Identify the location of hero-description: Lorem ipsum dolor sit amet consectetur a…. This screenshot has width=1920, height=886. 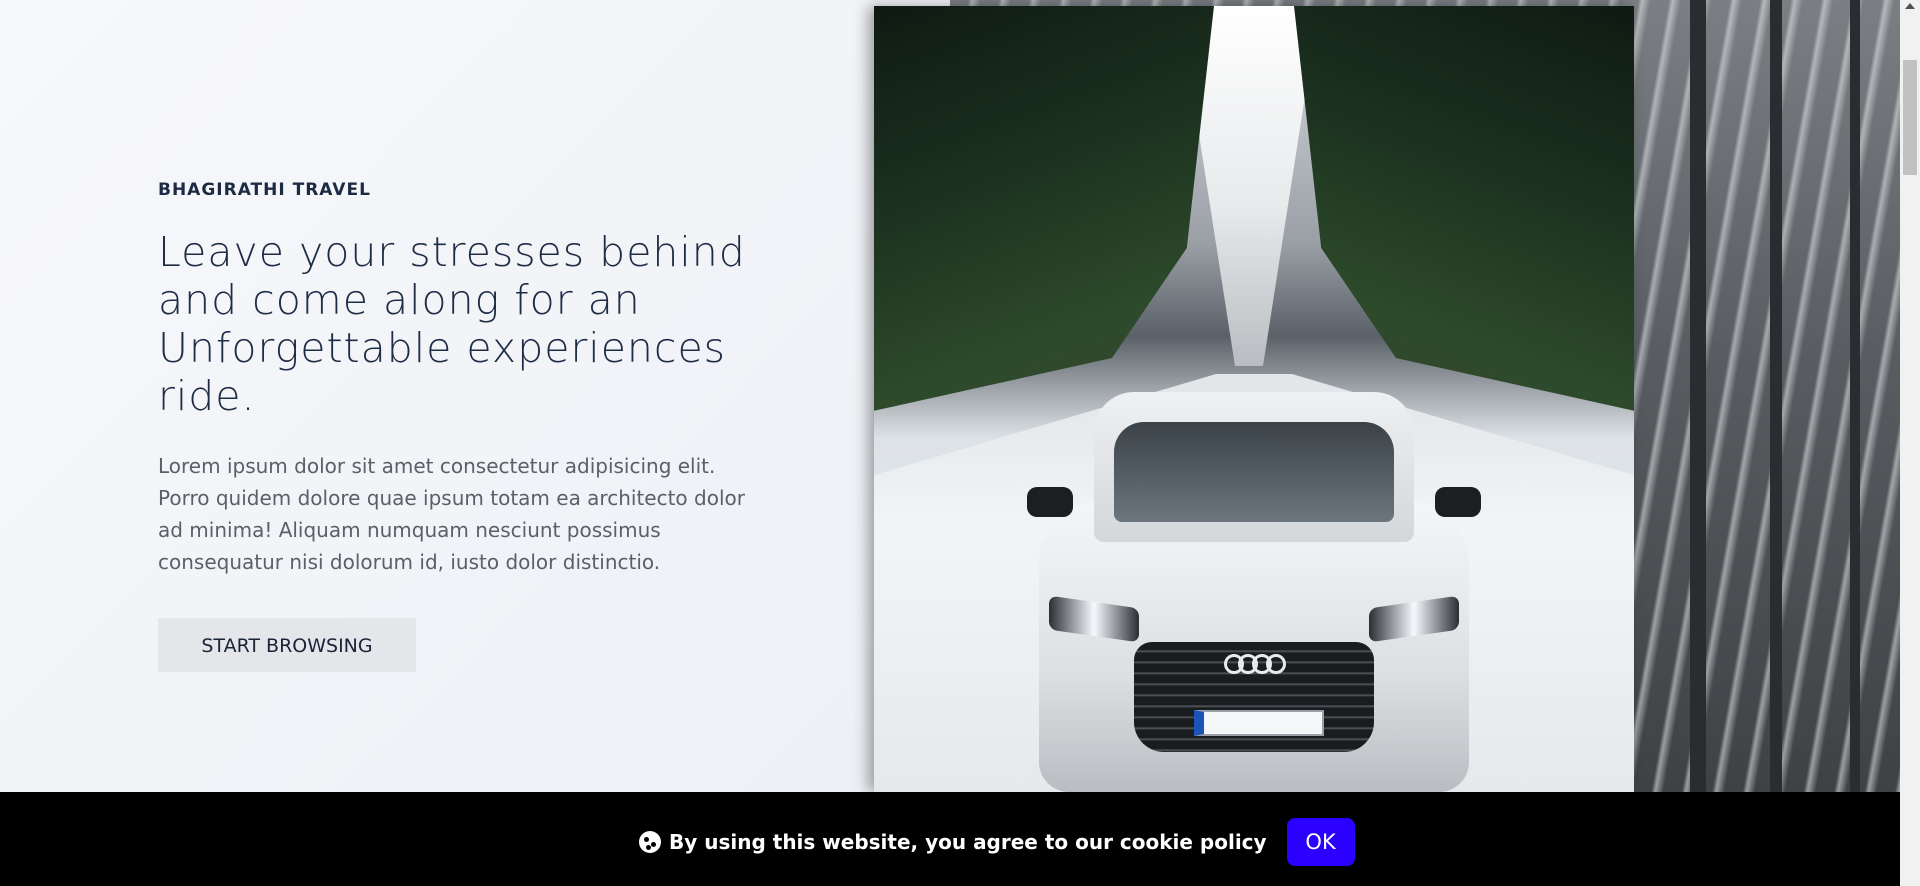
(451, 514).